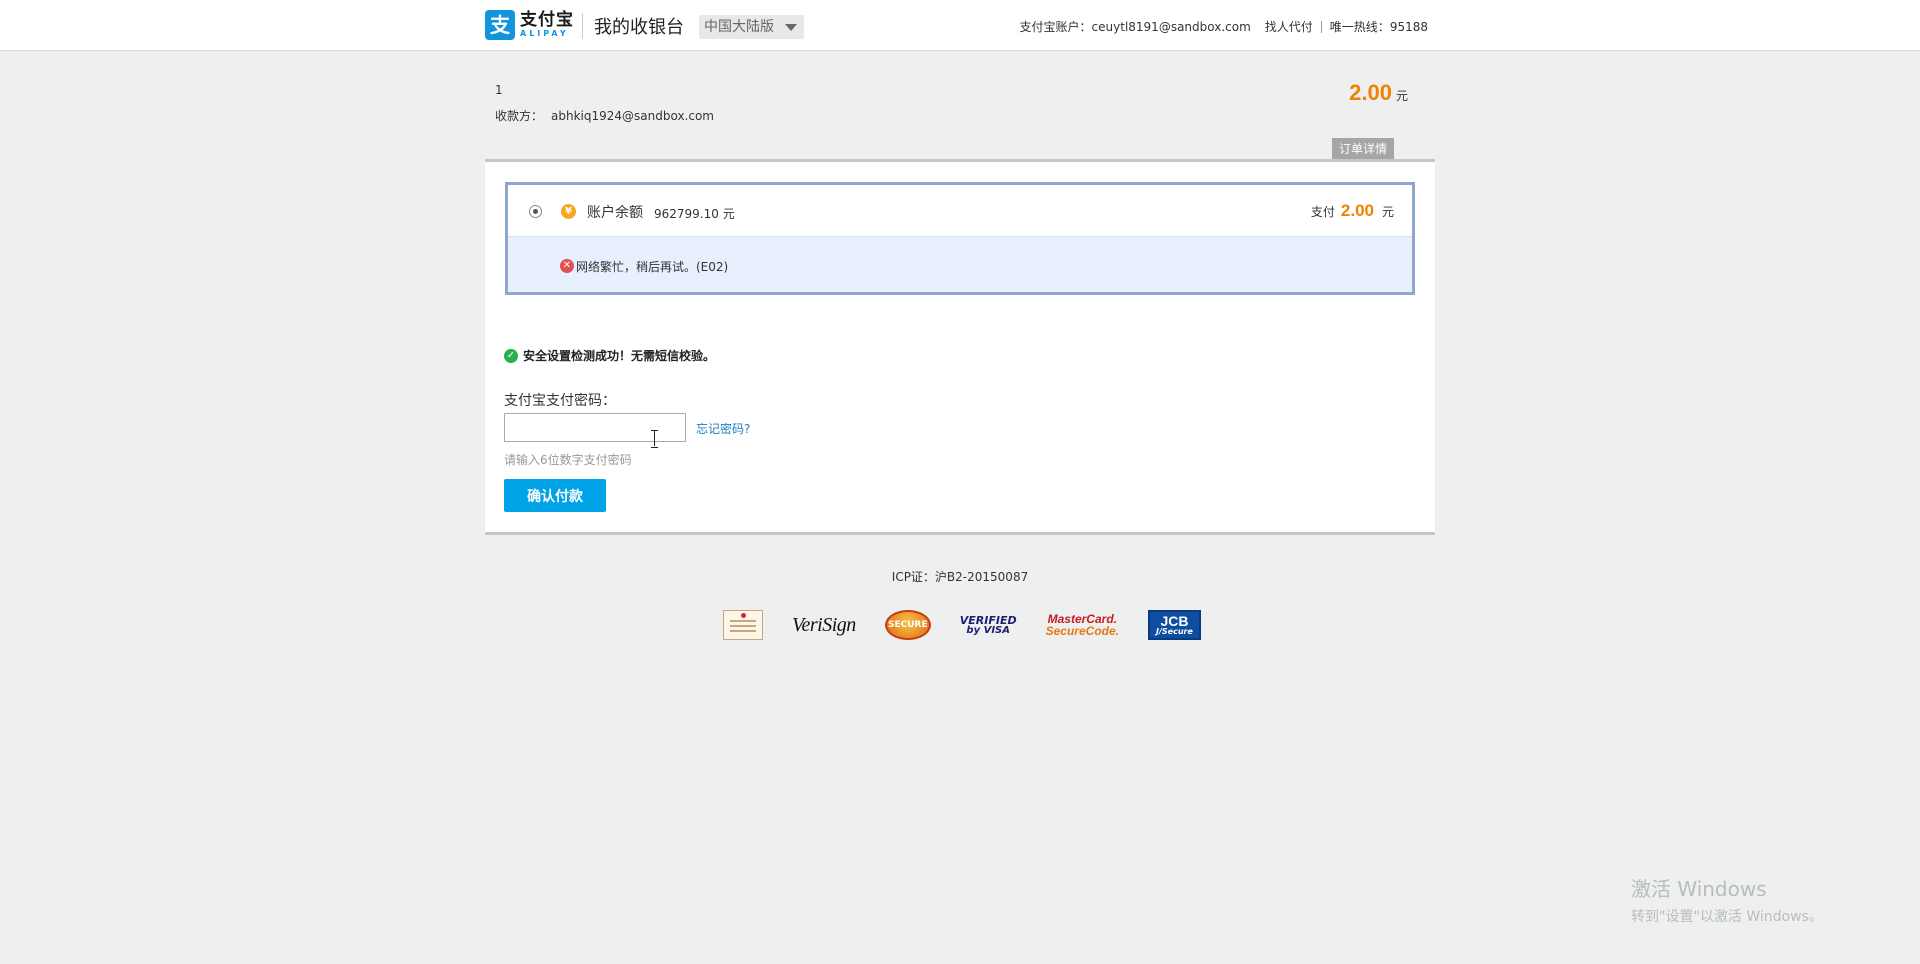  What do you see at coordinates (544, 33) in the screenshot?
I see `logo-en: ALIPAY` at bounding box center [544, 33].